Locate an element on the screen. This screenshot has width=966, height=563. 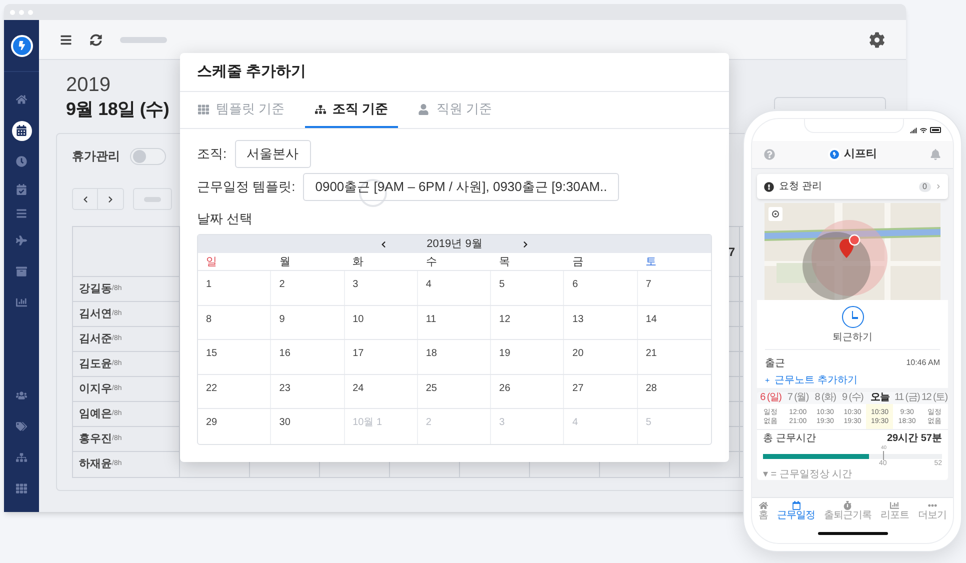
calendar-day: 13 is located at coordinates (601, 322).